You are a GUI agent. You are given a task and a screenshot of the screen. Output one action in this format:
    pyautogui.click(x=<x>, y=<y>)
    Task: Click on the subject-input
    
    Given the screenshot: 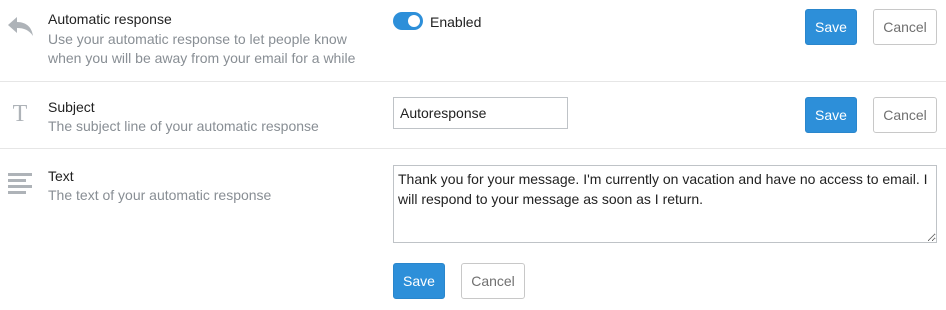 What is the action you would take?
    pyautogui.click(x=480, y=113)
    